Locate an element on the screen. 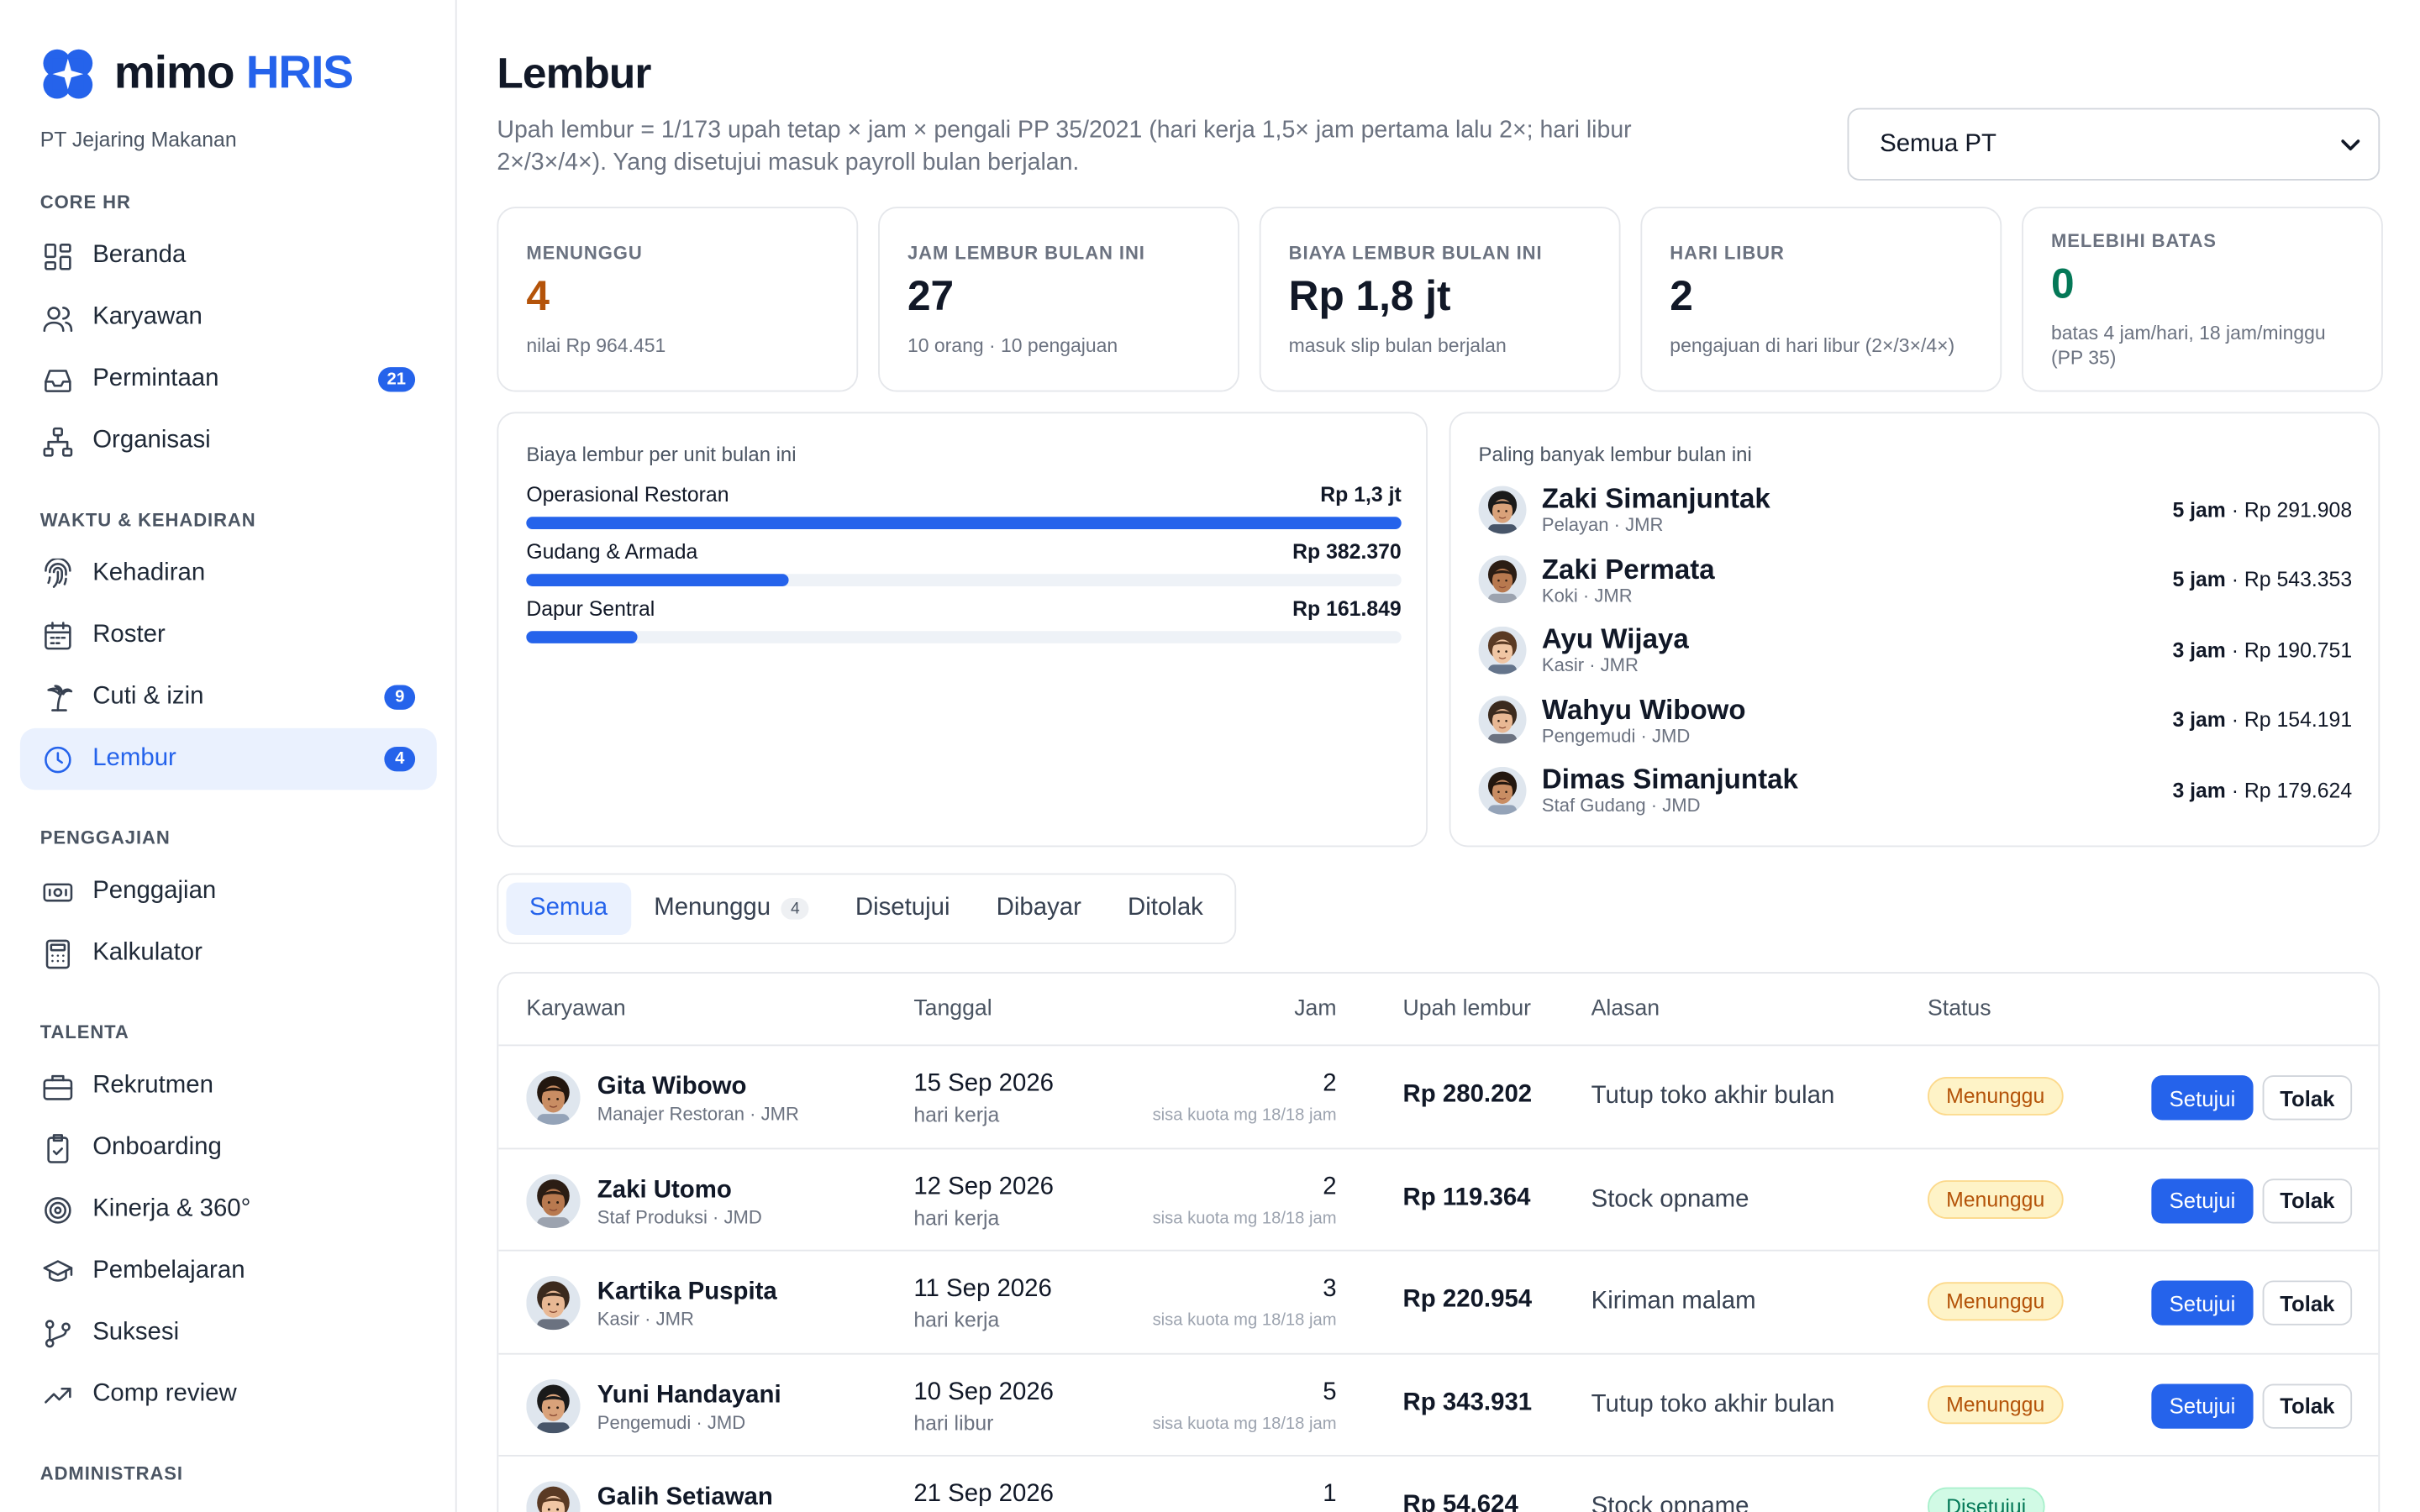 The height and width of the screenshot is (1512, 2420). sidebar-item-label: Lembur is located at coordinates (134, 758).